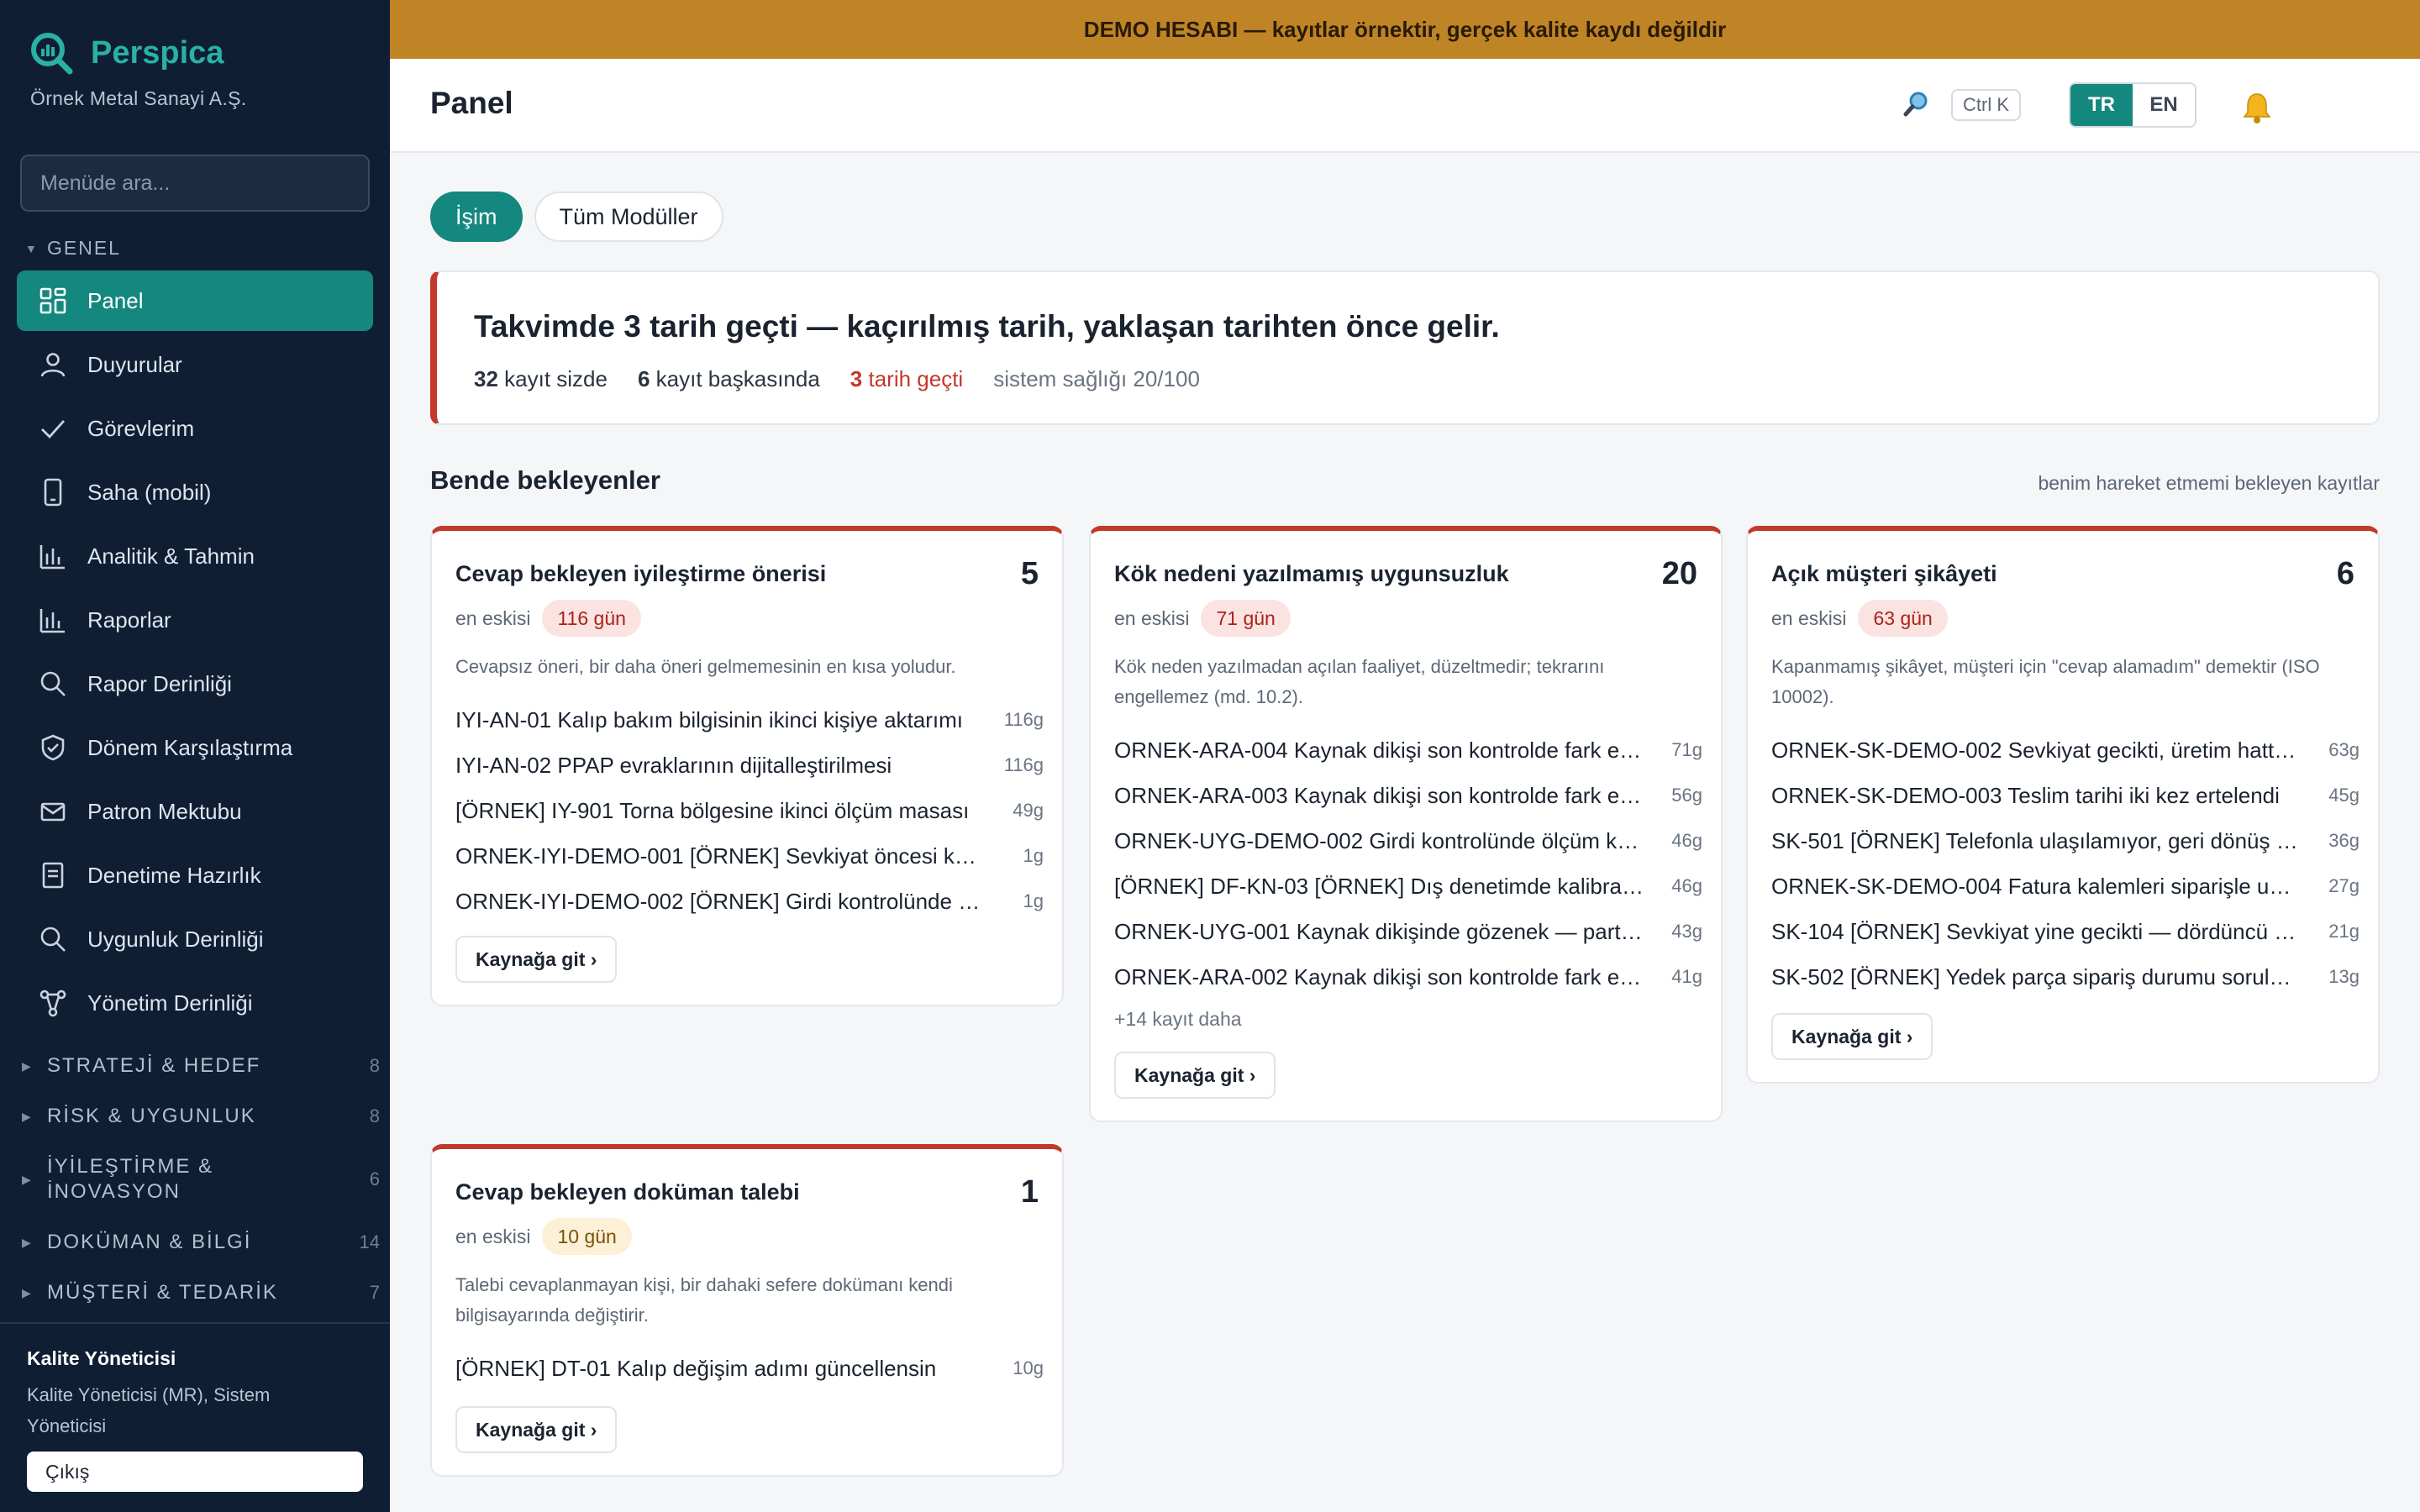 This screenshot has width=2420, height=1512. I want to click on tab-my-work: İşim, so click(477, 217).